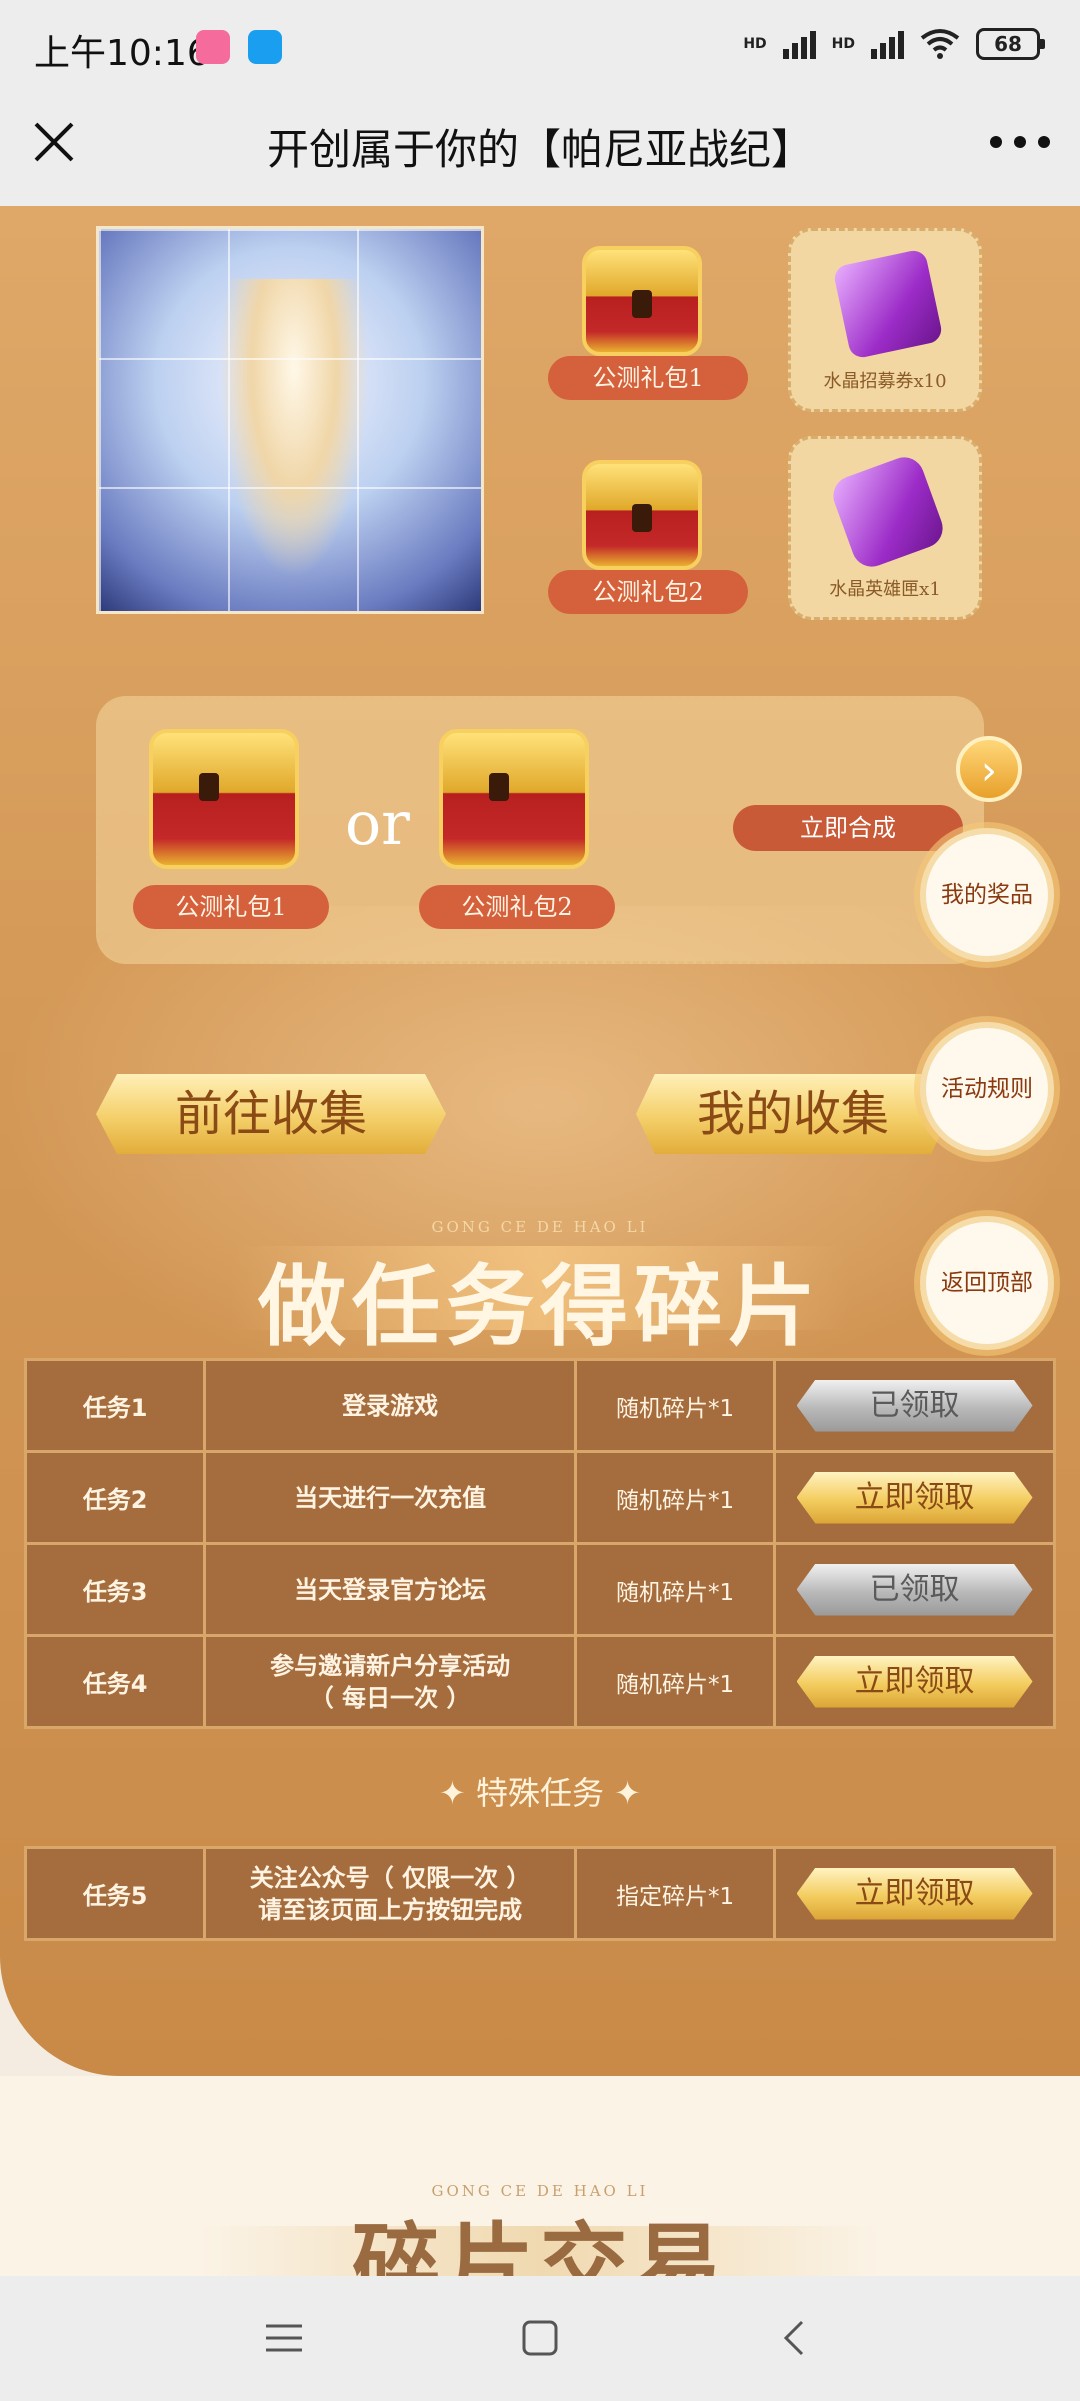 This screenshot has width=1080, height=2401. What do you see at coordinates (796, 2338) in the screenshot?
I see `back-icon` at bounding box center [796, 2338].